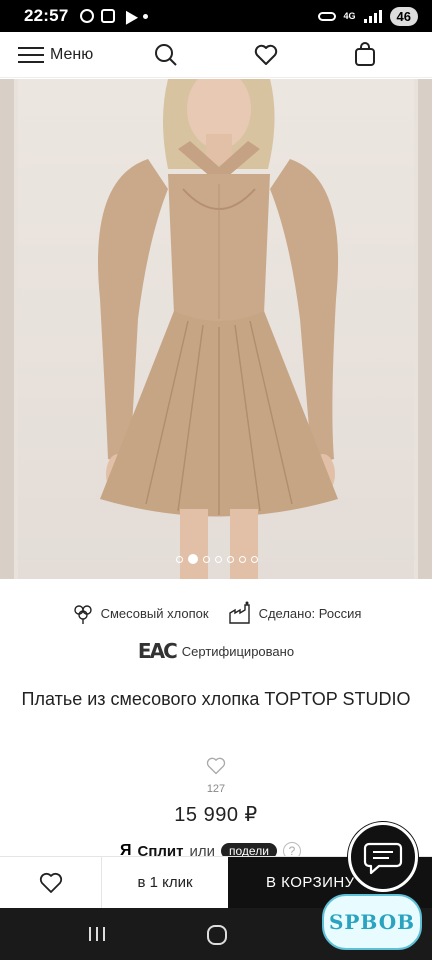 The height and width of the screenshot is (960, 432). What do you see at coordinates (97, 934) in the screenshot?
I see `recent-apps-icon` at bounding box center [97, 934].